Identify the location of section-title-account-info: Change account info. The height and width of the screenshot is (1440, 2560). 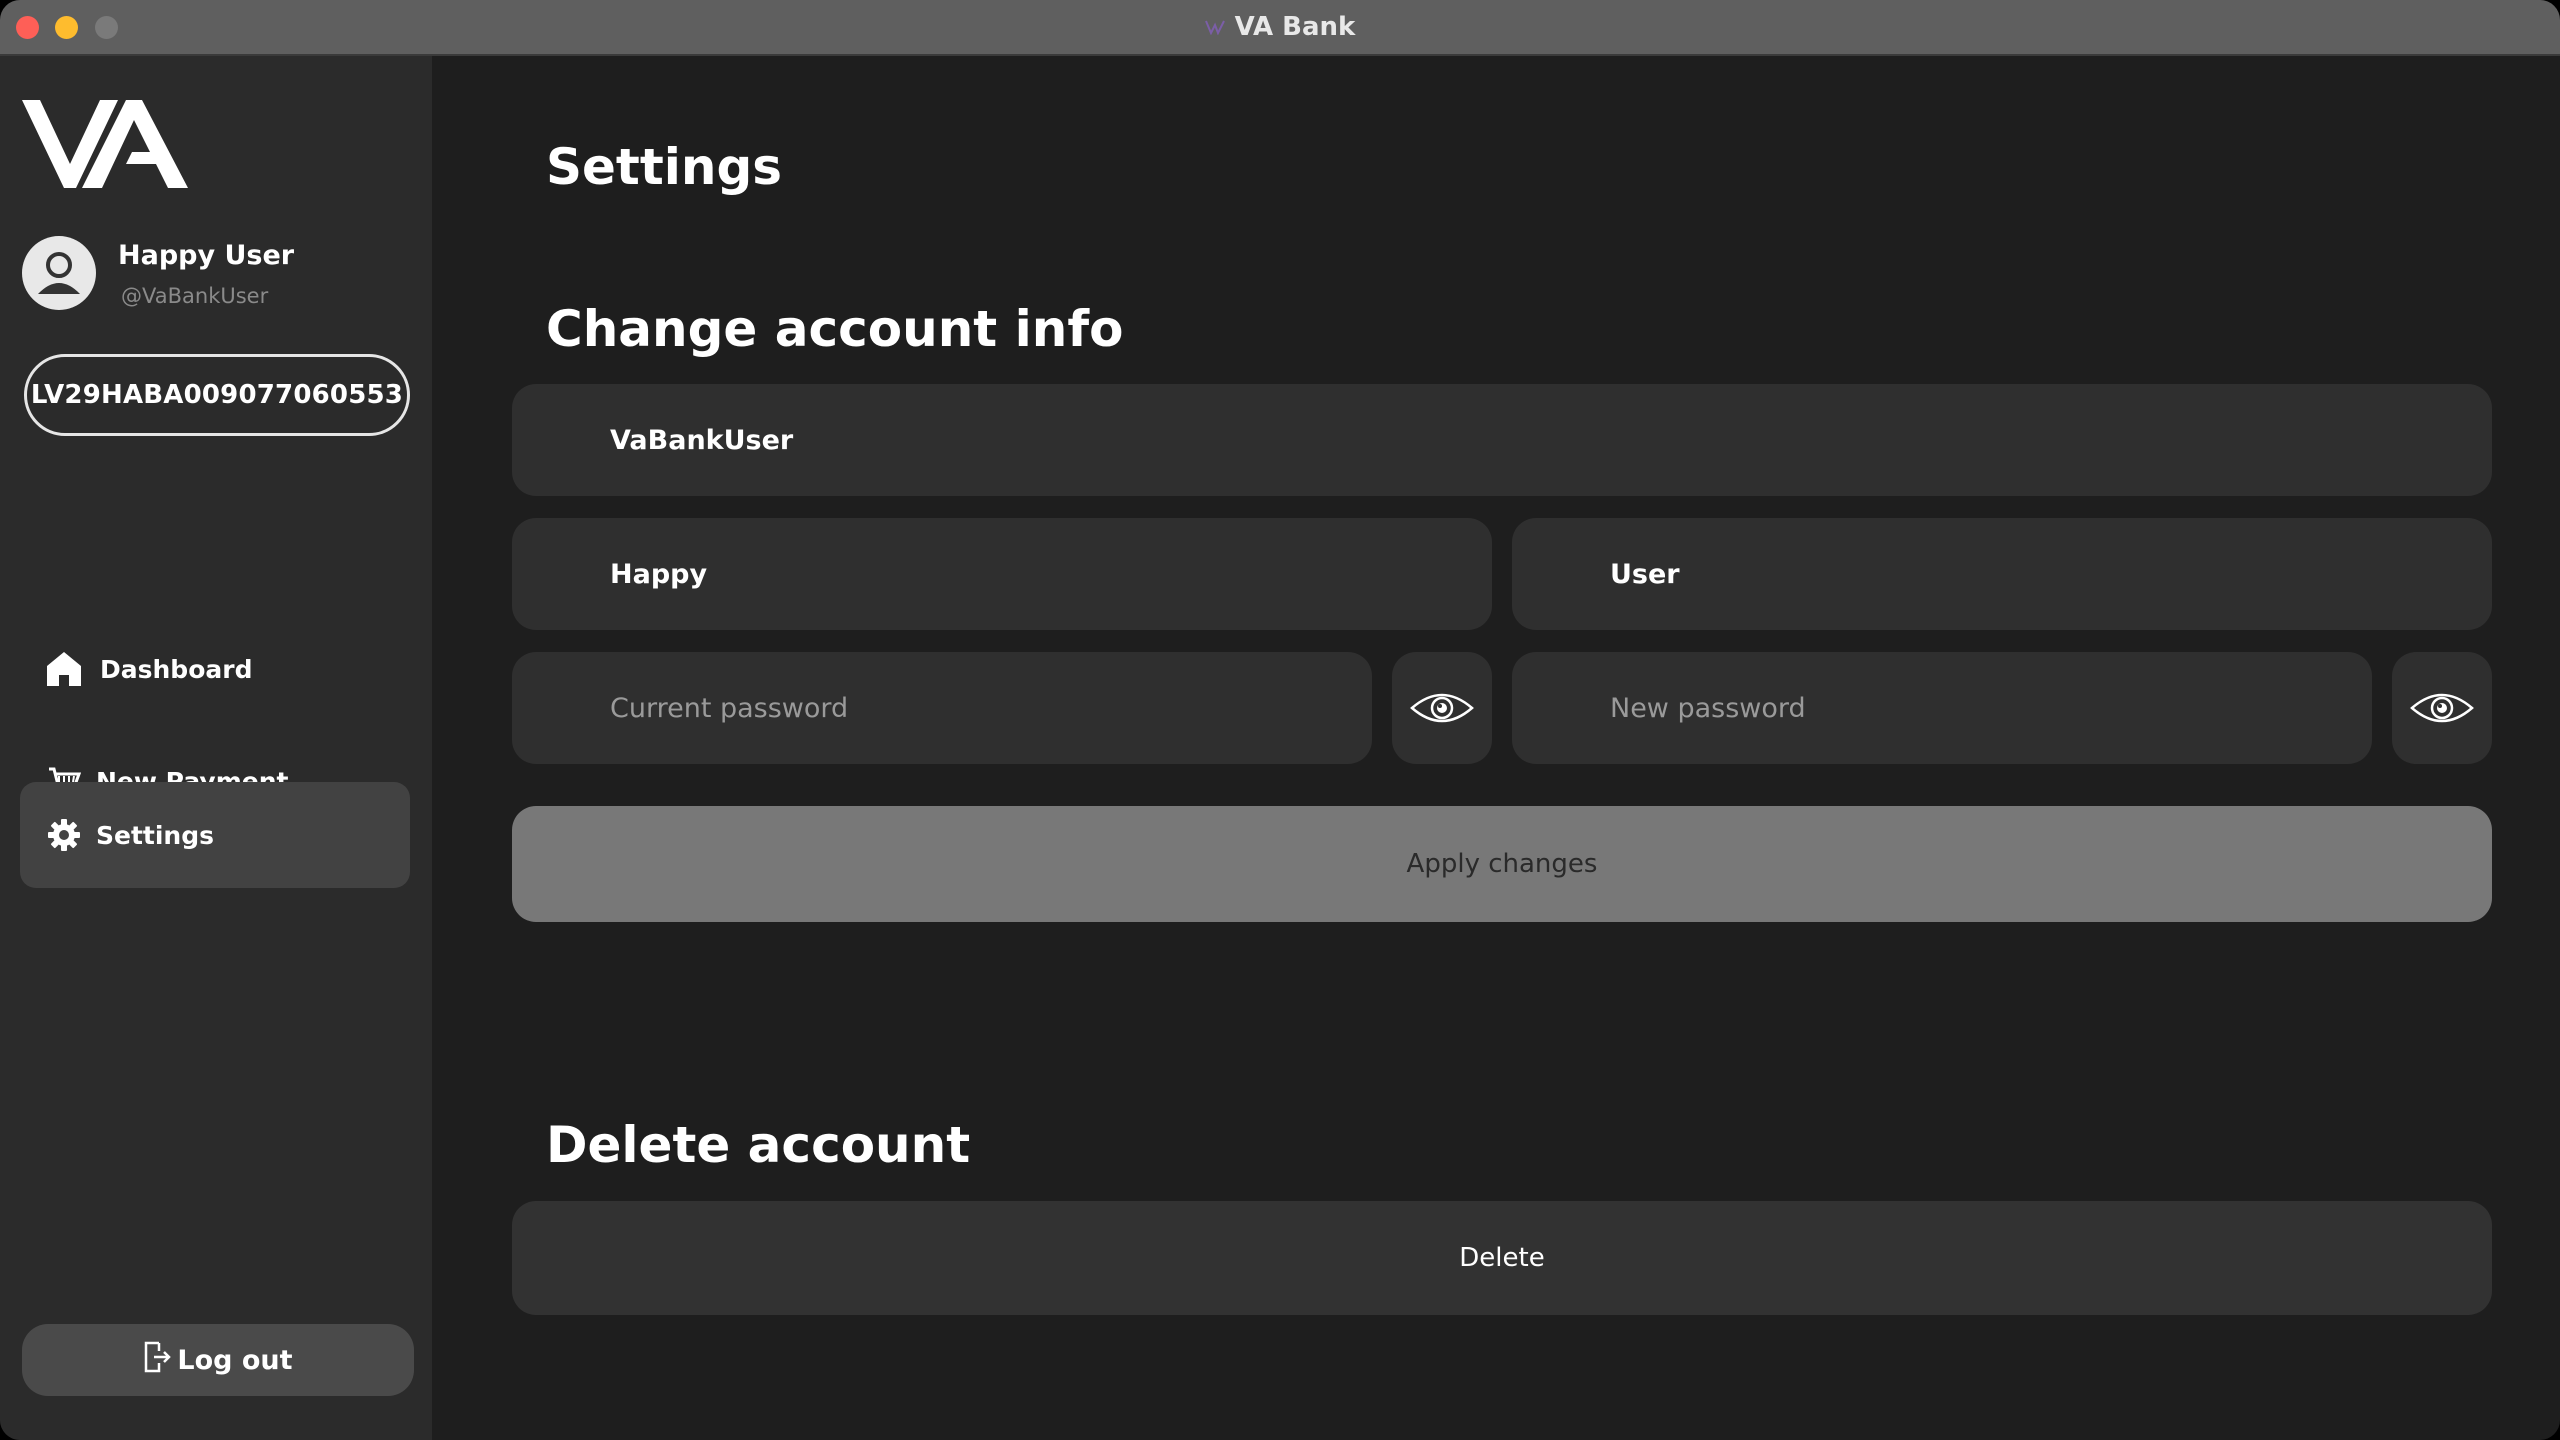
(835, 329).